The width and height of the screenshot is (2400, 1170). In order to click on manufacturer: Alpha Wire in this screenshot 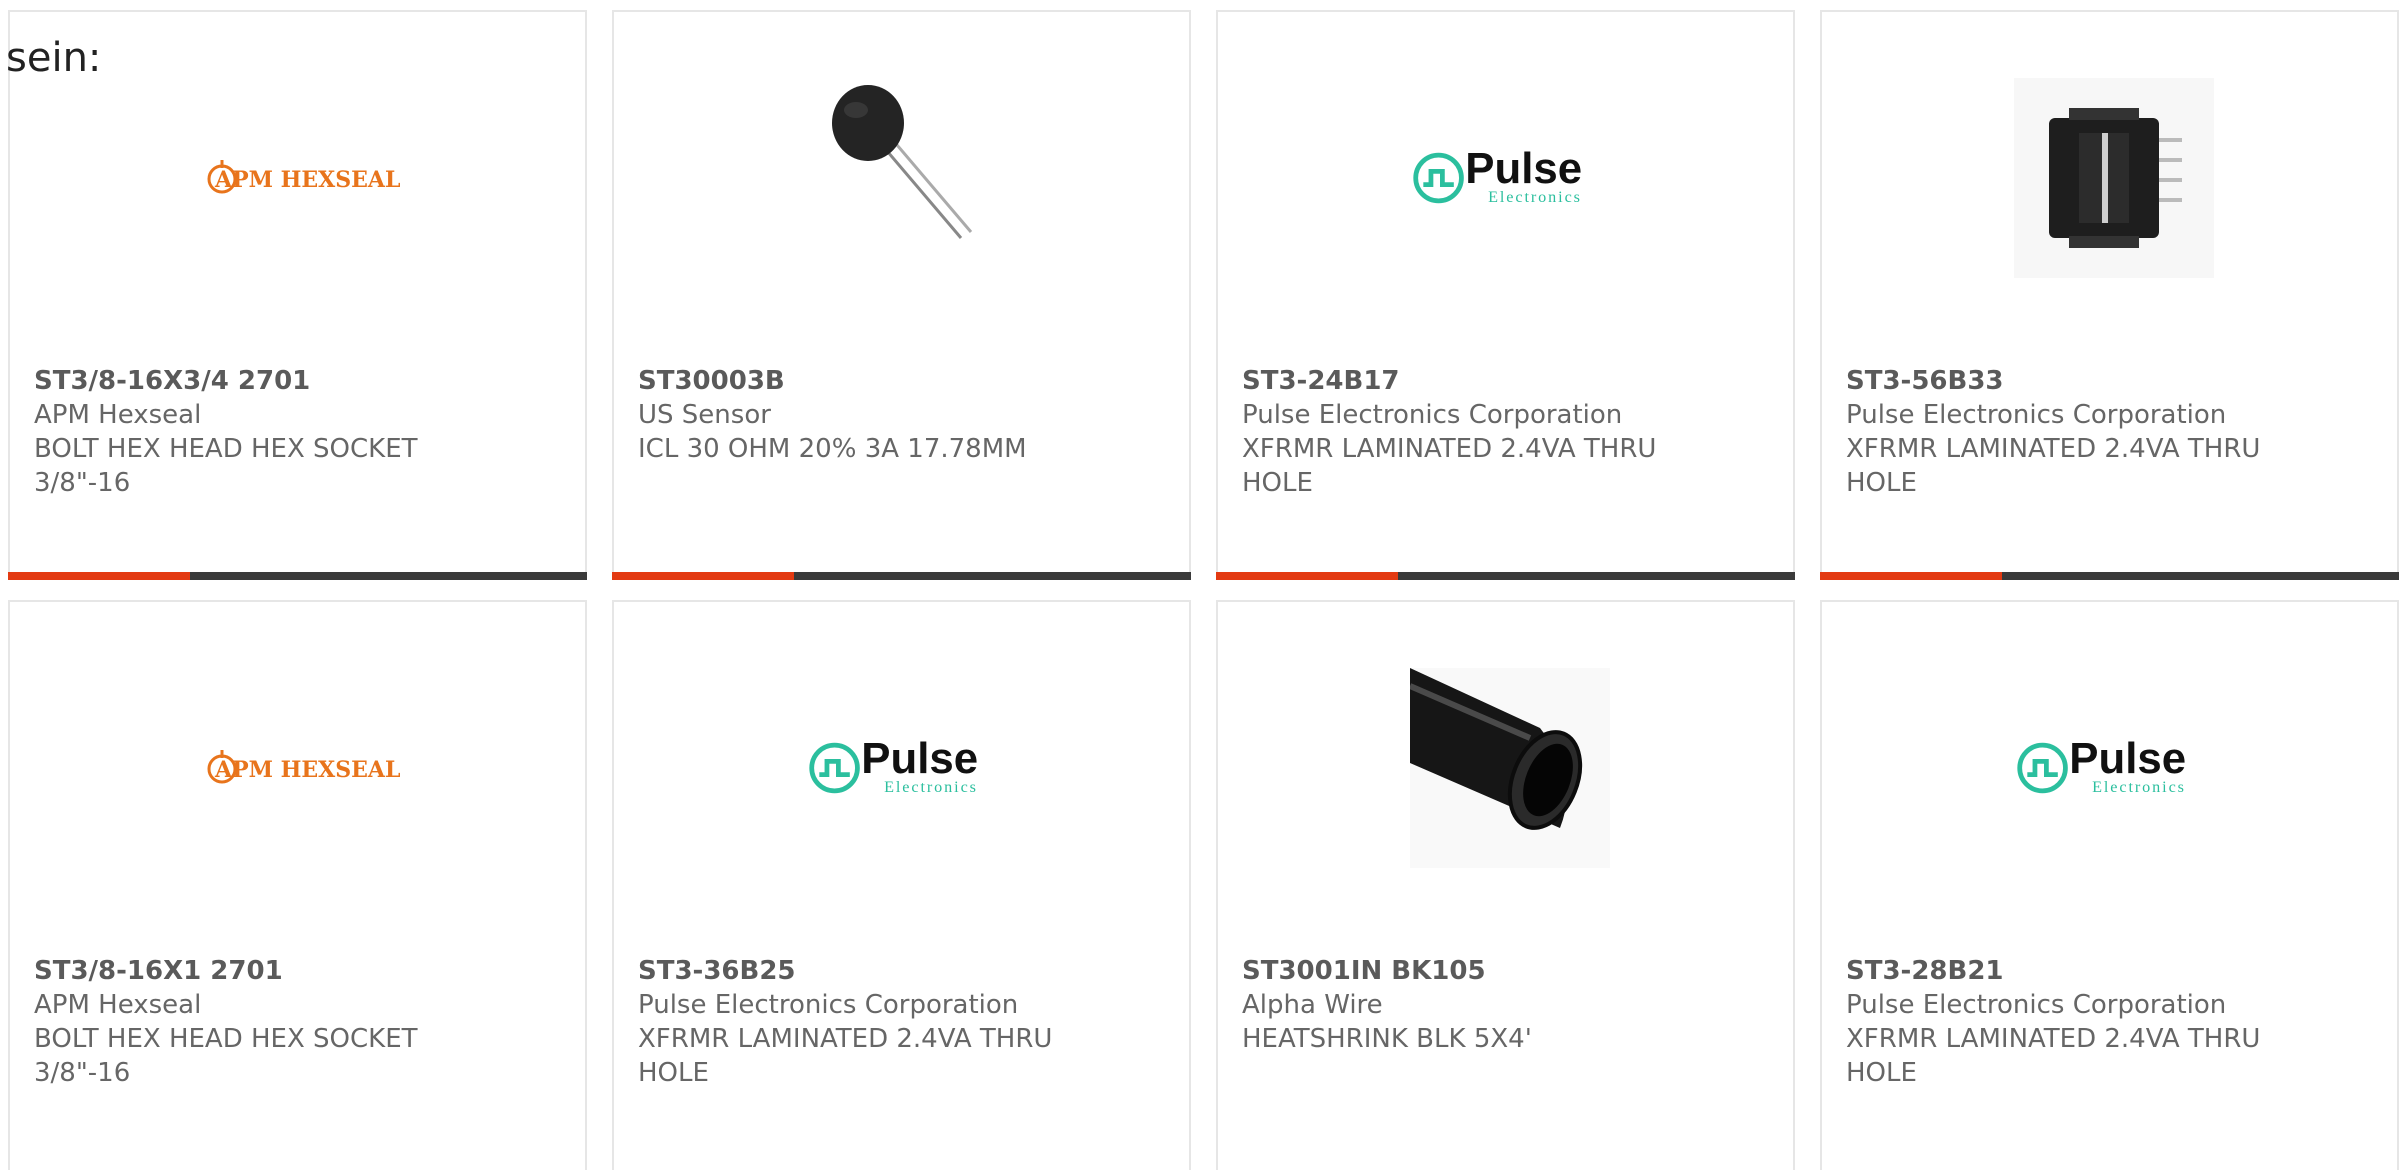, I will do `click(1312, 1005)`.